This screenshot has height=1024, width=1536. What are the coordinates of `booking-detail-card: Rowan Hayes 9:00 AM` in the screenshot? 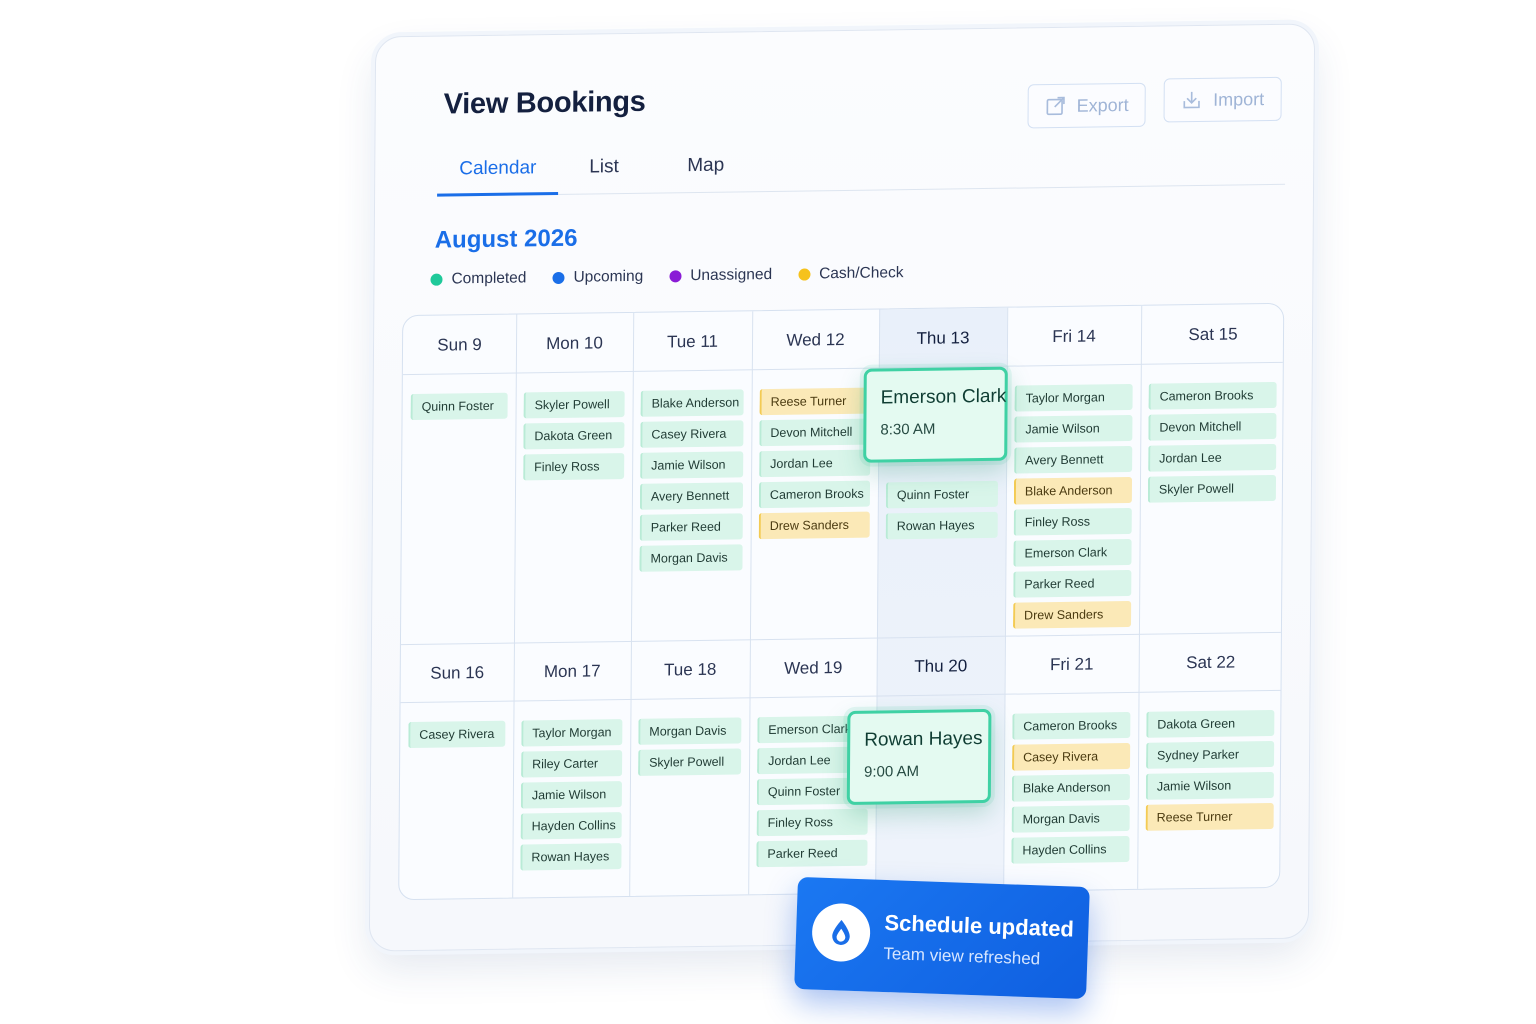 It's located at (919, 756).